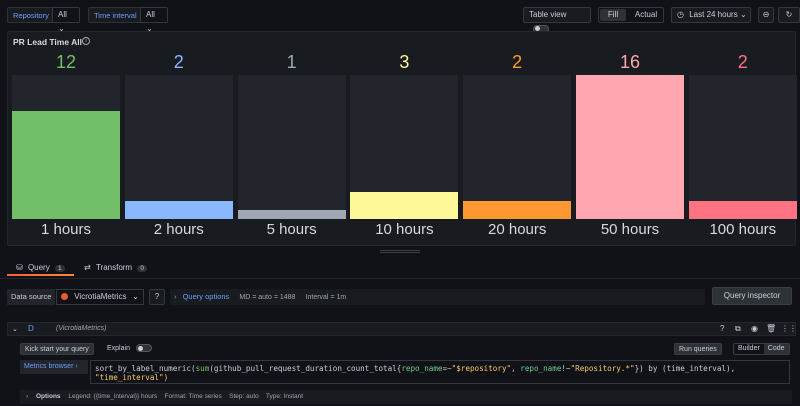  What do you see at coordinates (749, 349) in the screenshot?
I see `builder-mode-option: Builder` at bounding box center [749, 349].